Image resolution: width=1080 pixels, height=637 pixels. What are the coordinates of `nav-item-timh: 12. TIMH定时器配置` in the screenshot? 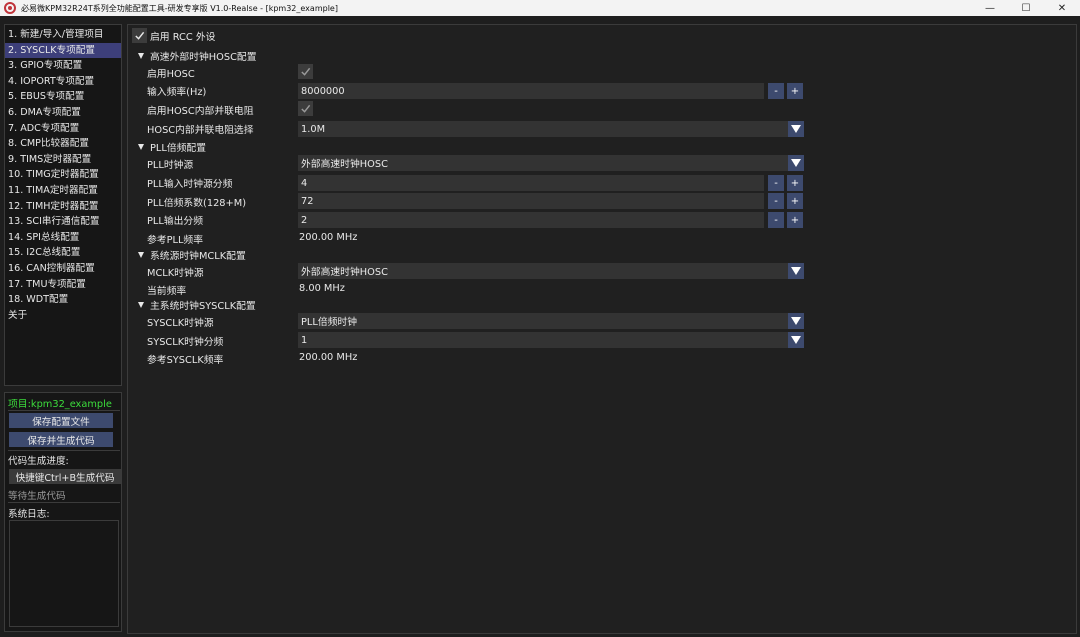 It's located at (63, 207).